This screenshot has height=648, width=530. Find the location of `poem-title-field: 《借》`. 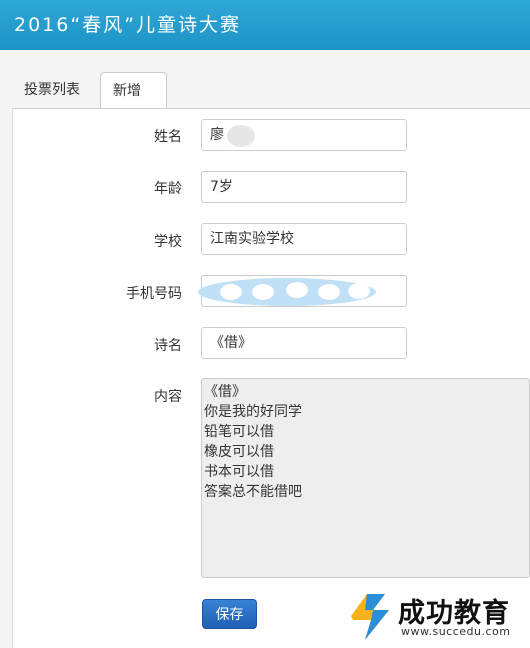

poem-title-field: 《借》 is located at coordinates (304, 343).